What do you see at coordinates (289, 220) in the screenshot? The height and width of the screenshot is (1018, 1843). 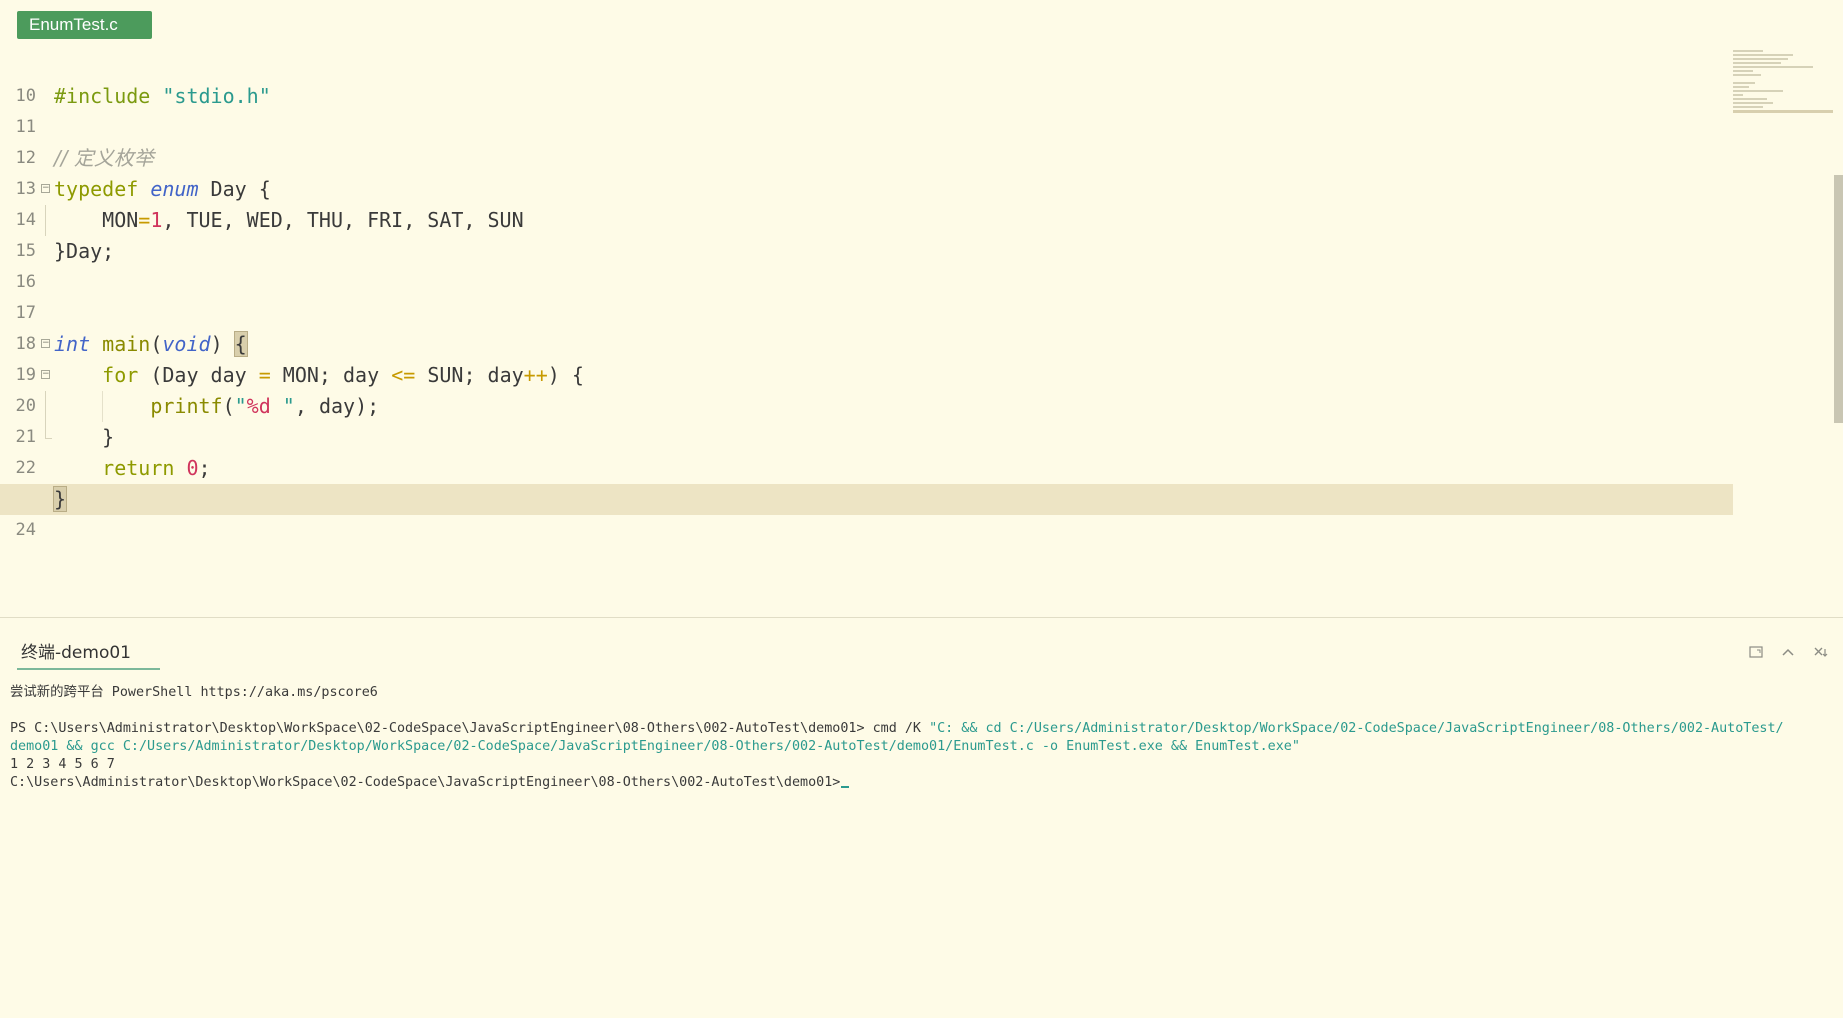 I see `code-text: MON=1, TUE, WED, THU, FRI, SAT, SUN` at bounding box center [289, 220].